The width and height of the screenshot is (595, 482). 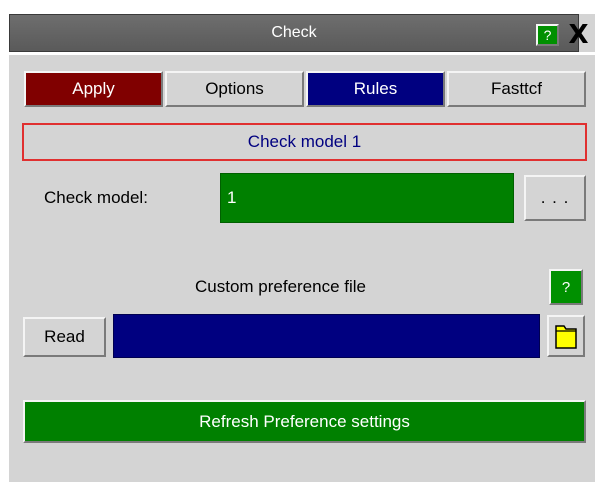 I want to click on preference-file-field, so click(x=326, y=336).